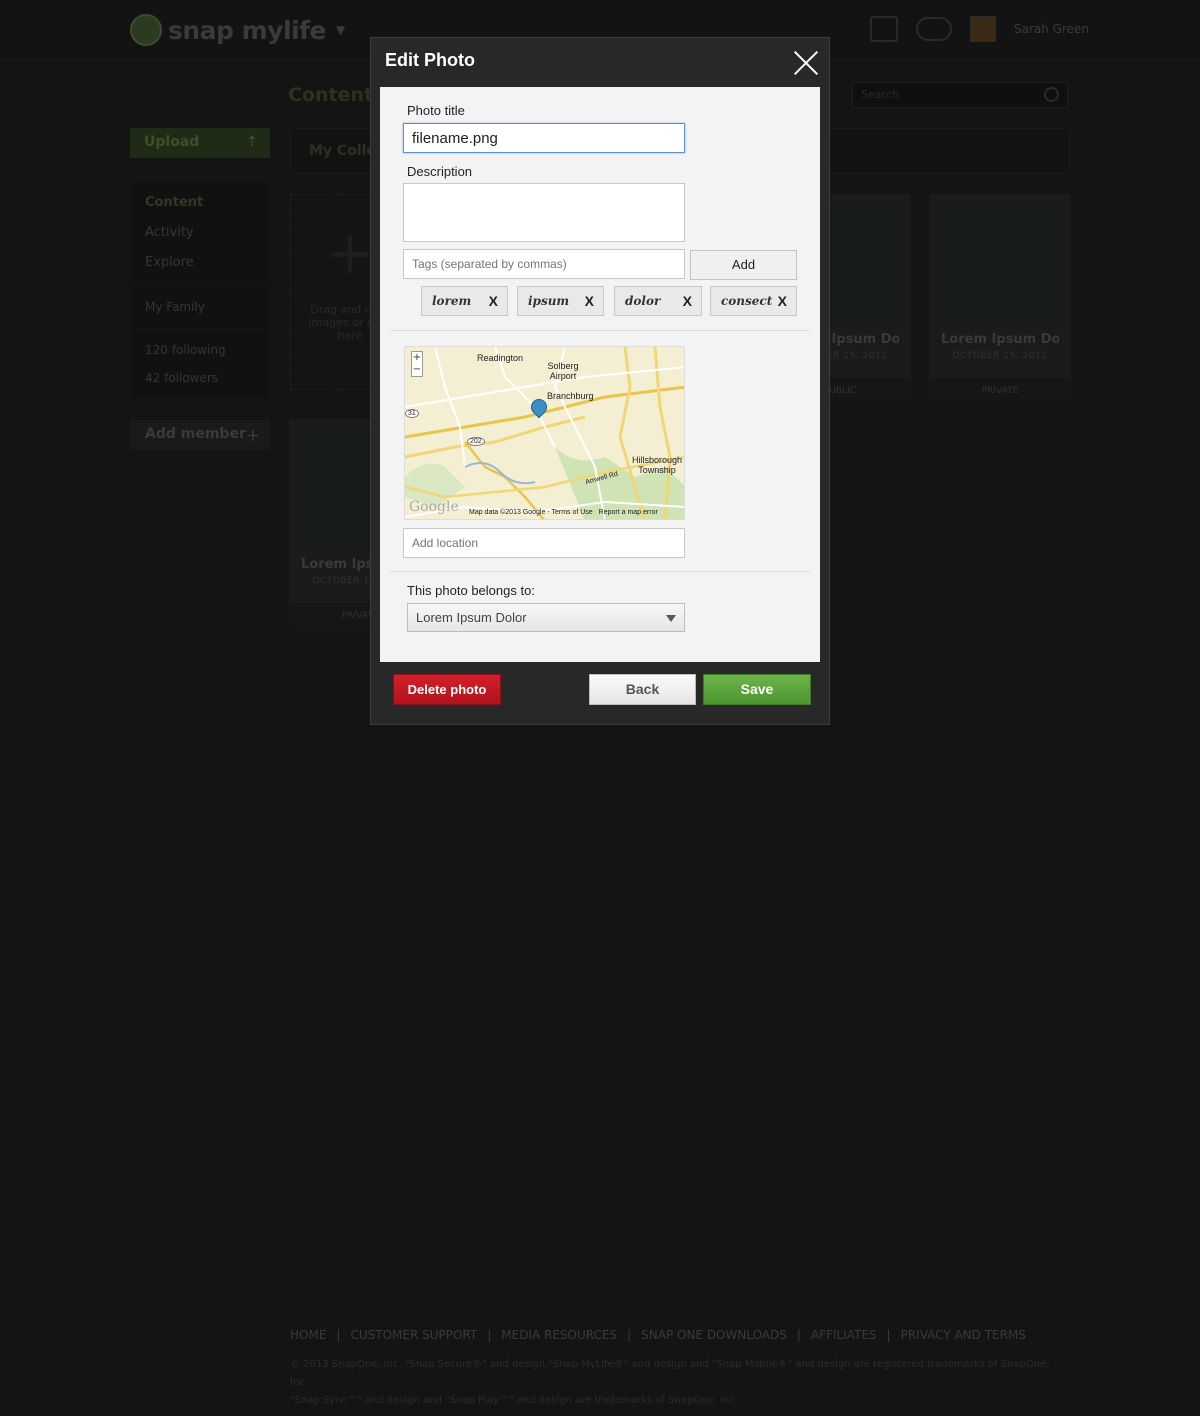 Image resolution: width=1200 pixels, height=1416 pixels. Describe the element at coordinates (417, 370) in the screenshot. I see `zoom-out-button: −` at that location.